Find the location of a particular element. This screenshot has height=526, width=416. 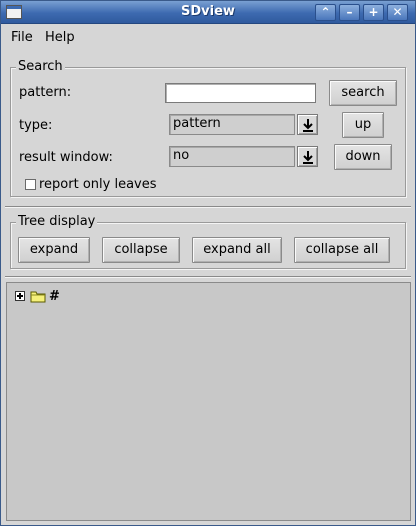

expand-button: expand is located at coordinates (54, 250).